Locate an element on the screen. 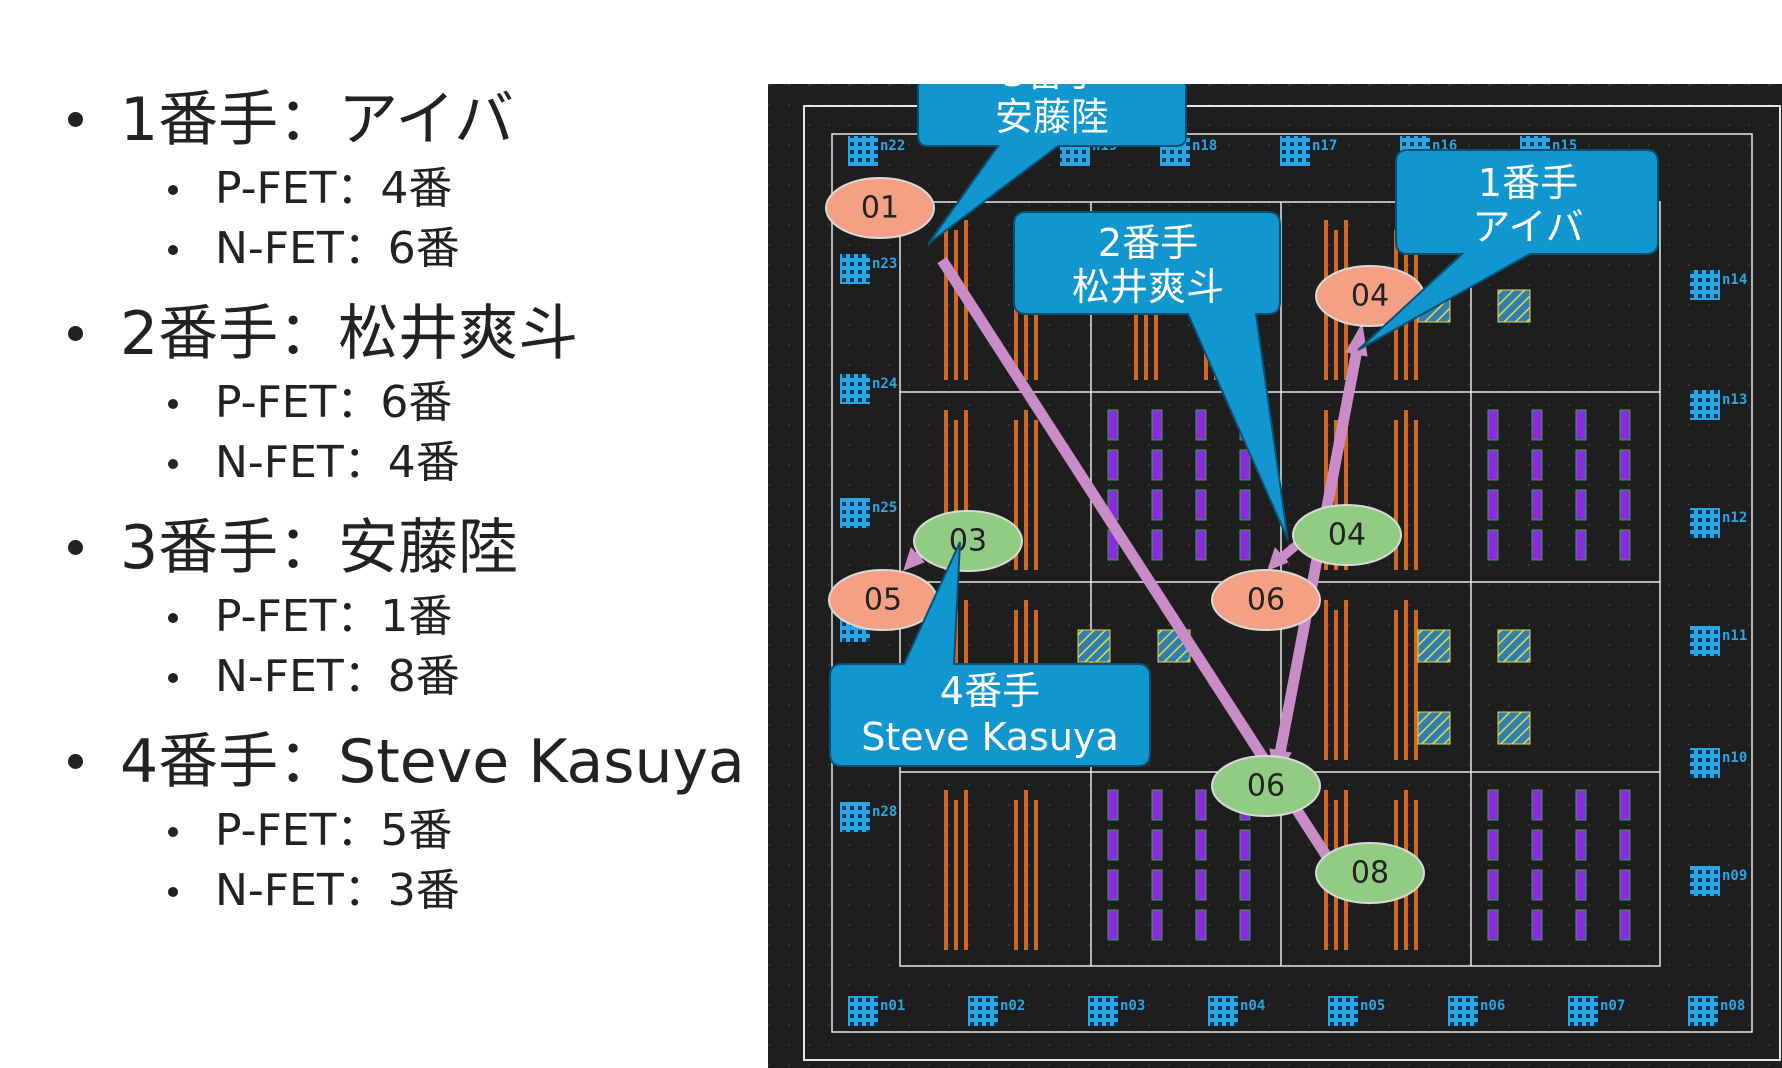  player-2-item: 2番手：松井爽斗 is located at coordinates (410, 335).